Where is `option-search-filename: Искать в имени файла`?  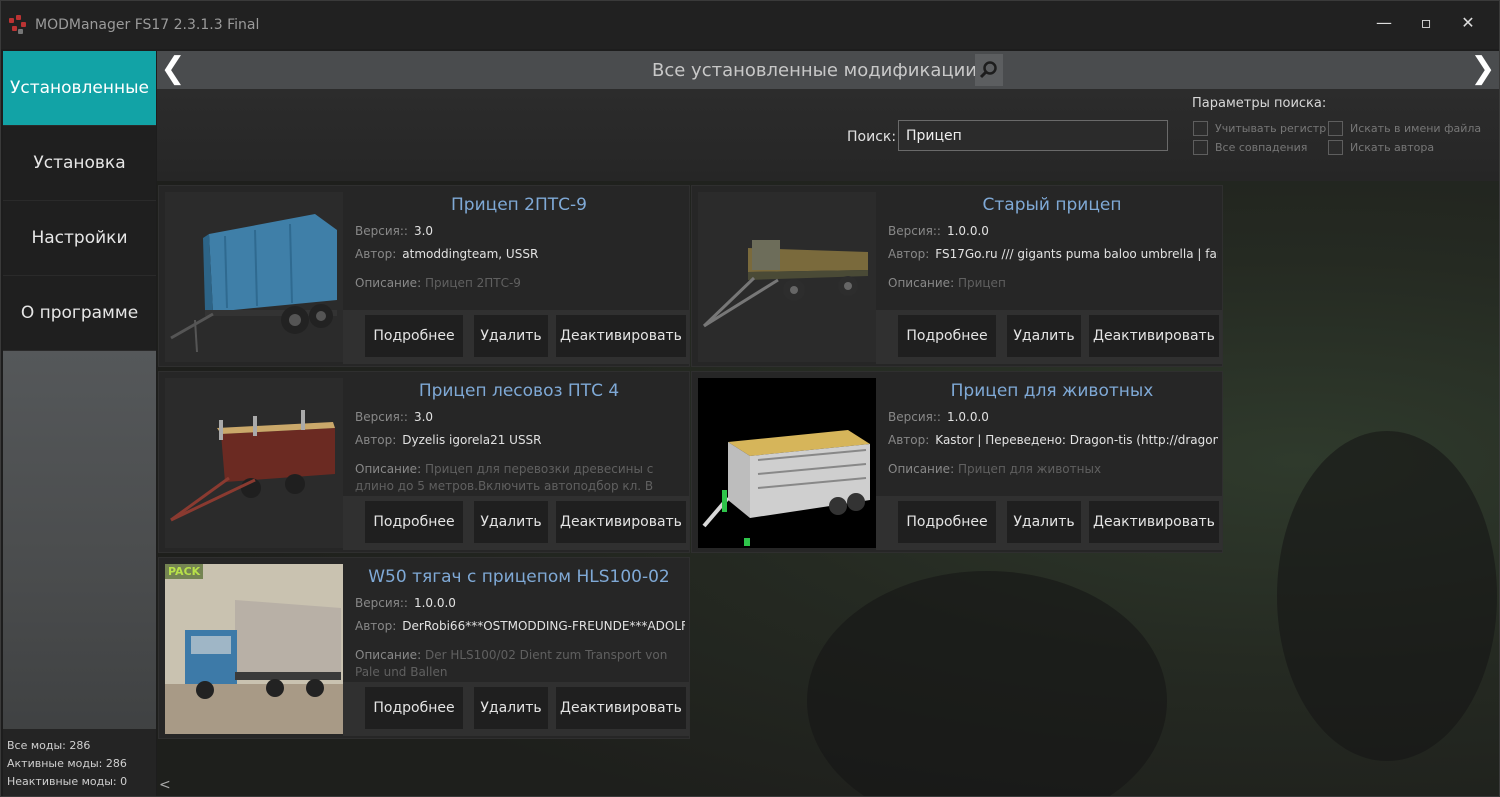
option-search-filename: Искать в имени файла is located at coordinates (1404, 128).